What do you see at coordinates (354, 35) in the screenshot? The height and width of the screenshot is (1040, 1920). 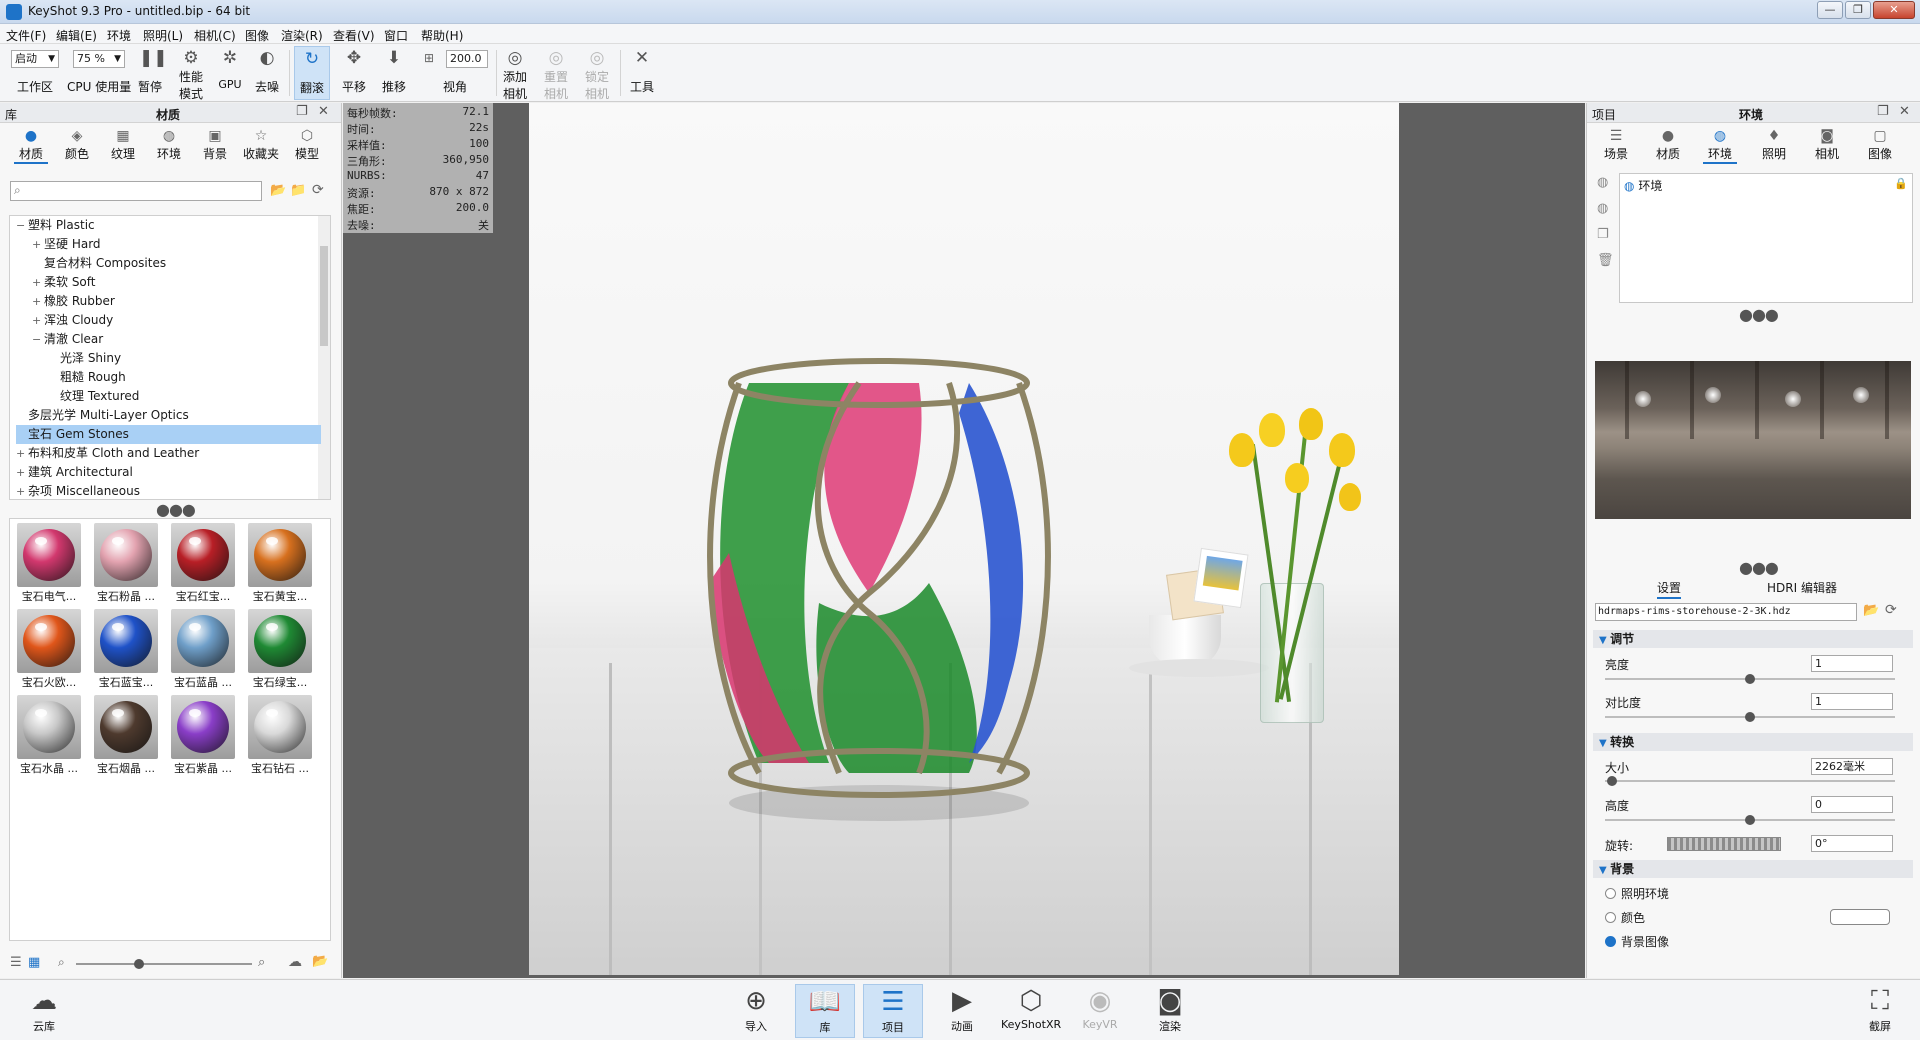 I see `menu-view: 查看(V)` at bounding box center [354, 35].